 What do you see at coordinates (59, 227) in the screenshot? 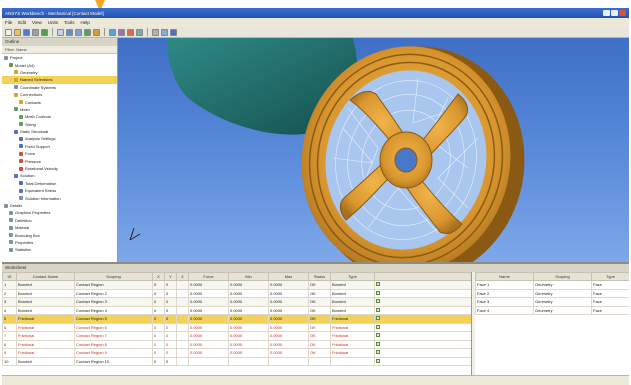
I see `tree-item: Material` at bounding box center [59, 227].